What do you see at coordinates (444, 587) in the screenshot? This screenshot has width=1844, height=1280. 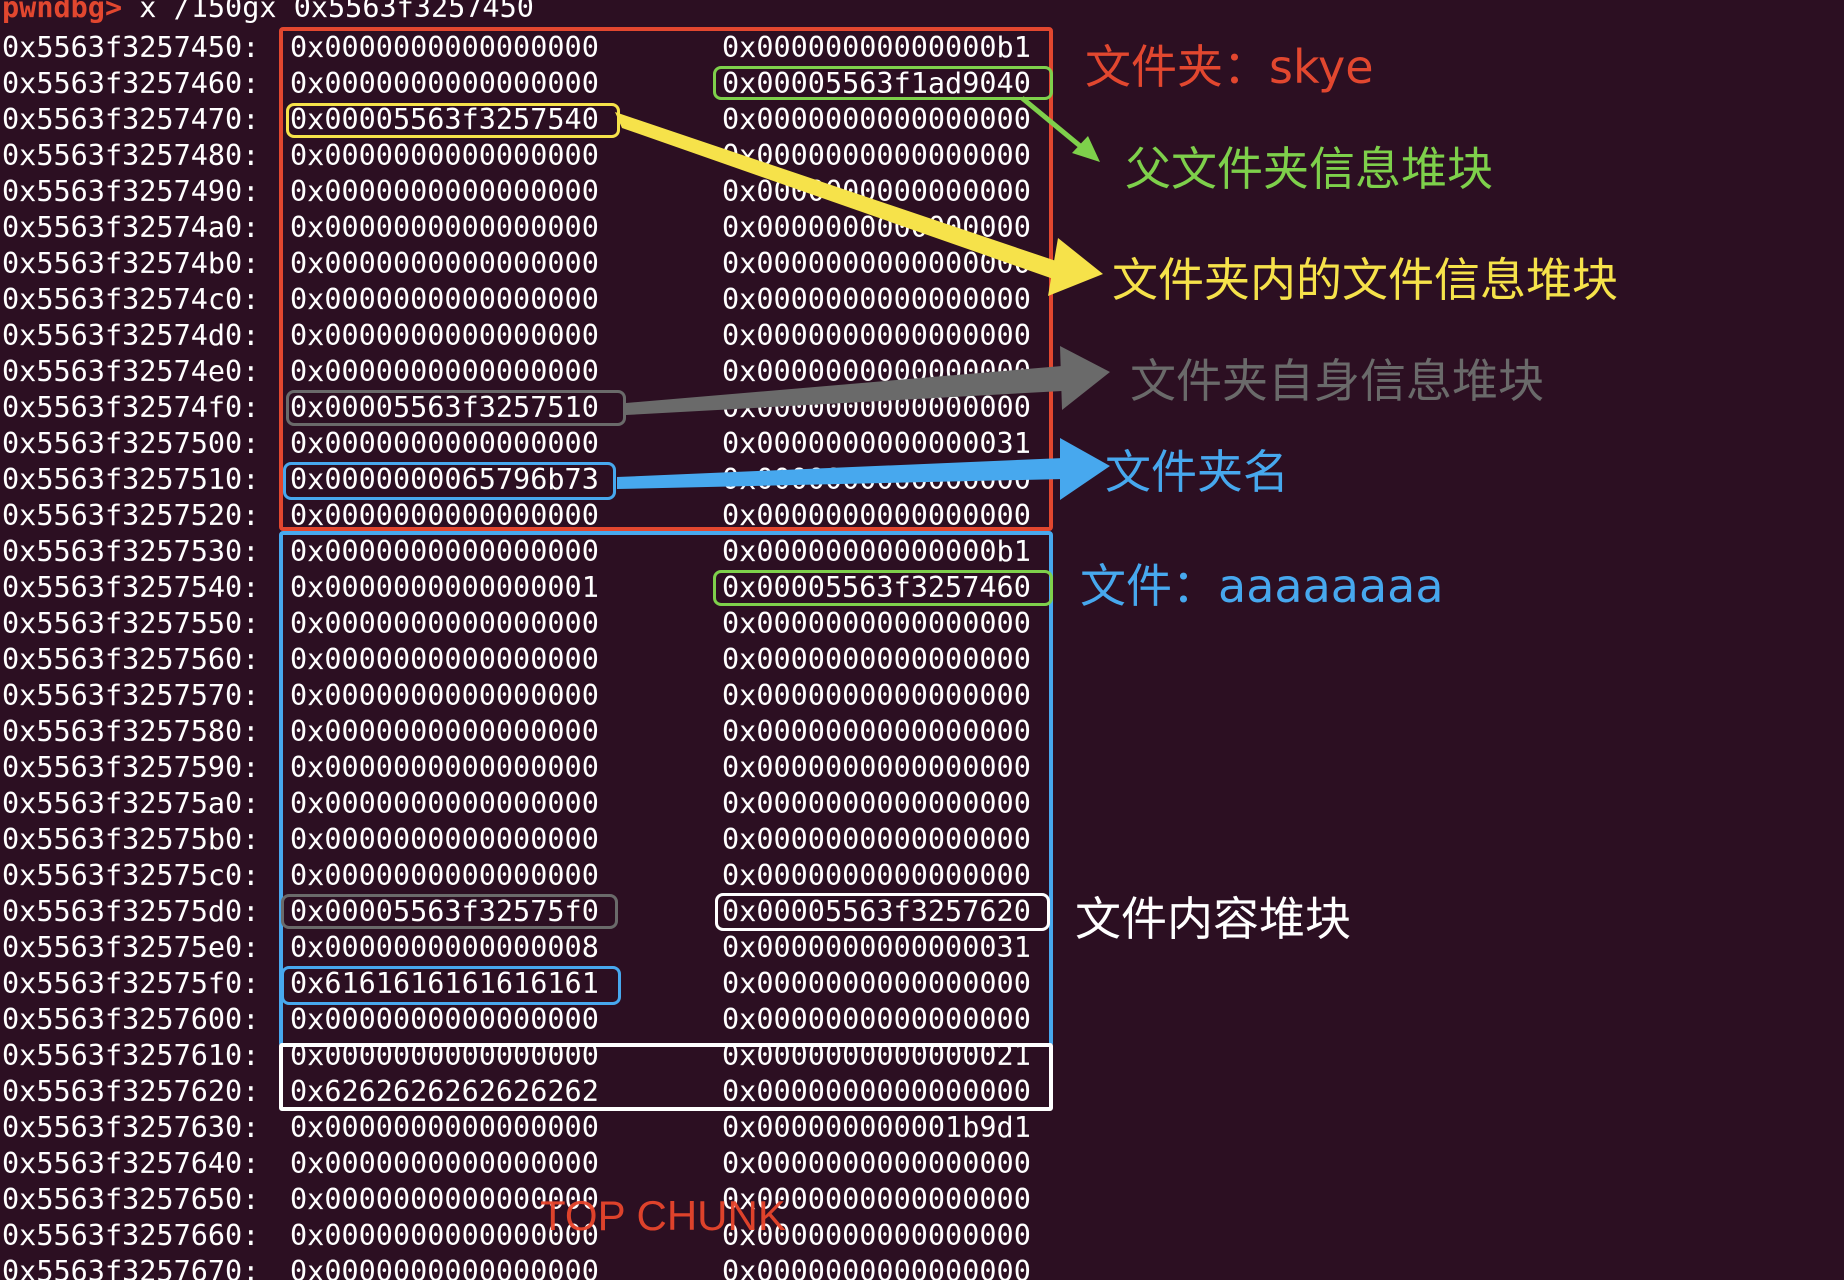 I see `memory-word-1: 0x0000000000000001` at bounding box center [444, 587].